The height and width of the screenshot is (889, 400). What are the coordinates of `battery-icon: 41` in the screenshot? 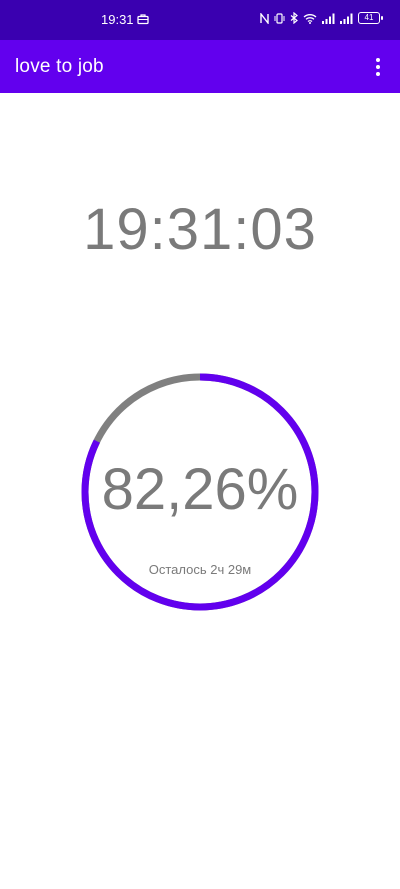 It's located at (370, 18).